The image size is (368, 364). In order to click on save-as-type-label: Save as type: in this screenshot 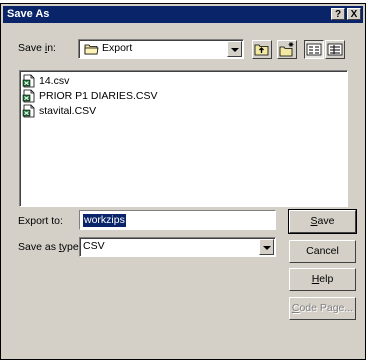, I will do `click(50, 247)`.